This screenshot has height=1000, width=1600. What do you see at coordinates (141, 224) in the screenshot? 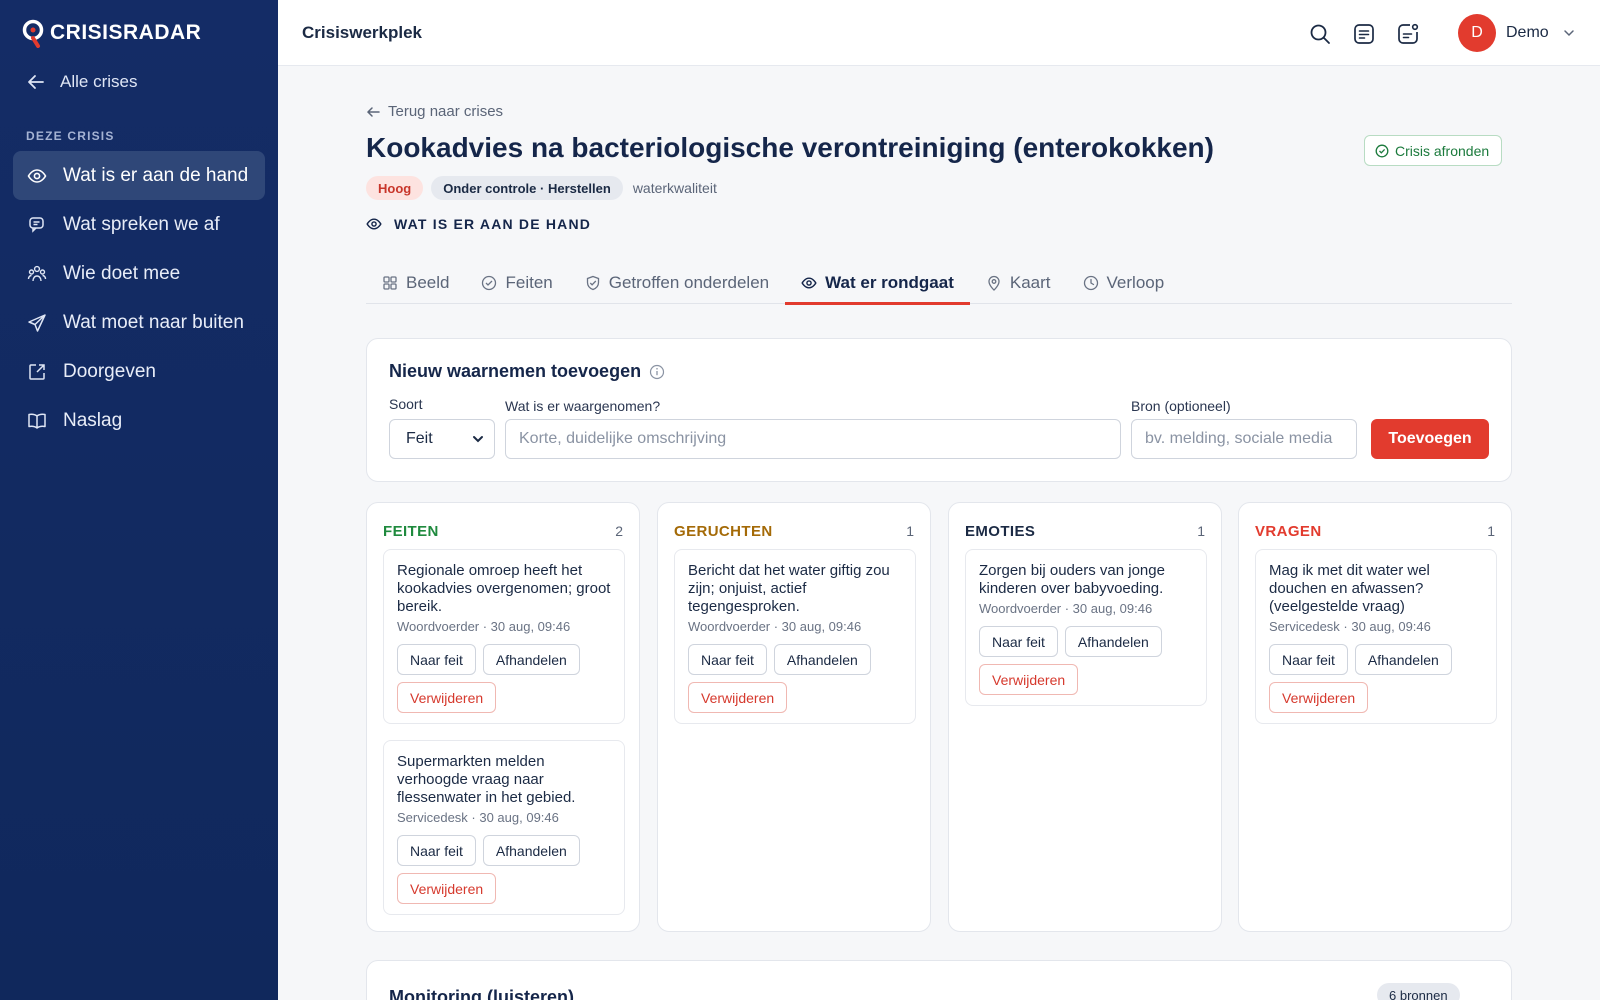
I see `sidebar-item-label: Wat spreken we af` at bounding box center [141, 224].